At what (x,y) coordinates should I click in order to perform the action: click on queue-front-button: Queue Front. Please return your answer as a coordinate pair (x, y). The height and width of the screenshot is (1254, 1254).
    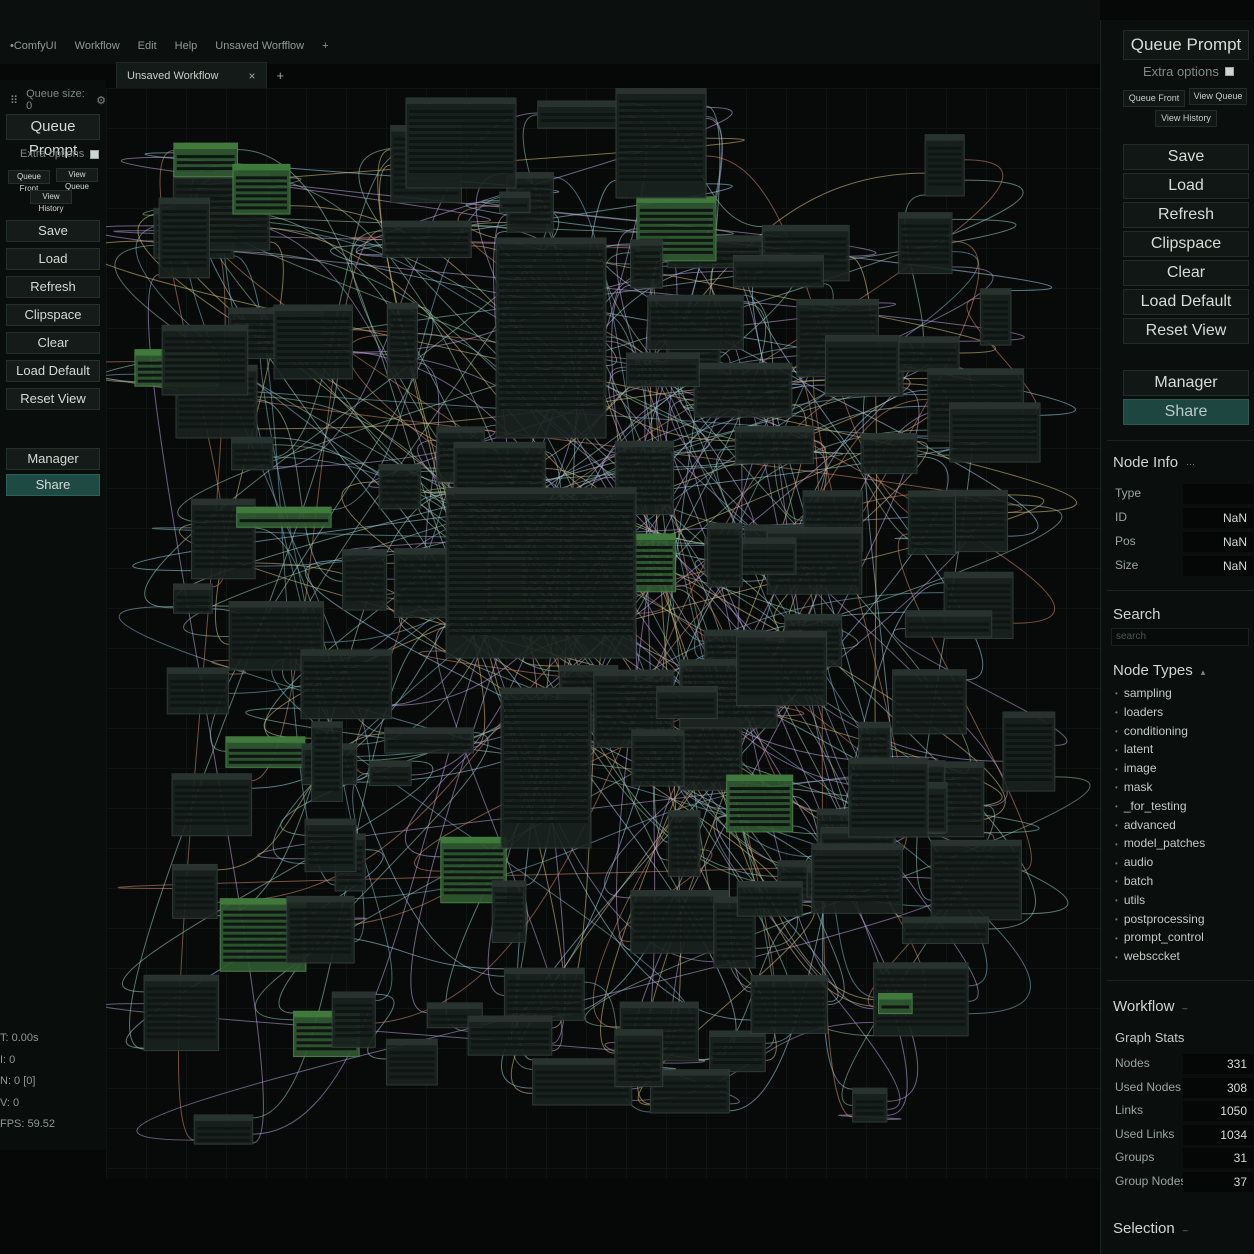
    Looking at the image, I should click on (29, 181).